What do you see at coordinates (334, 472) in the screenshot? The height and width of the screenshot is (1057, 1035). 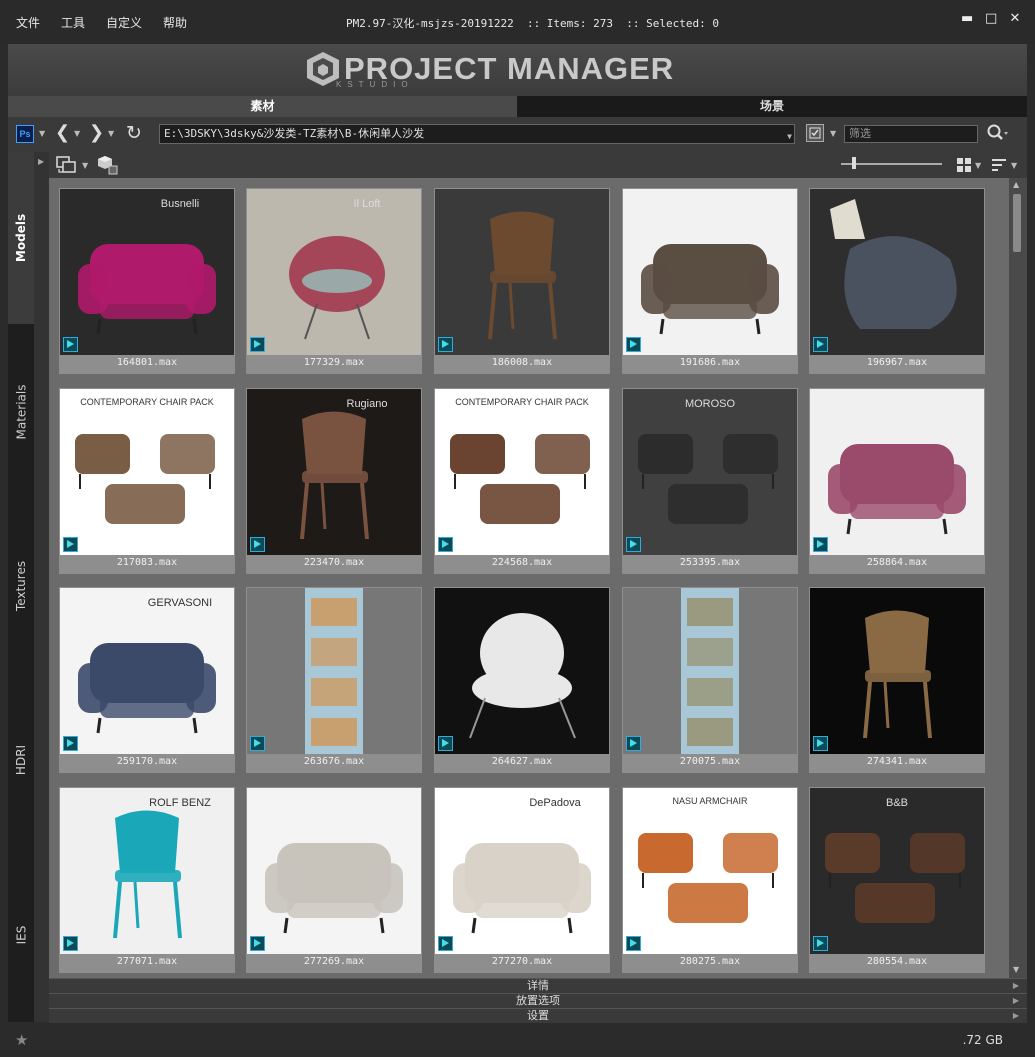 I see `thumbnail-preview: Rugiano` at bounding box center [334, 472].